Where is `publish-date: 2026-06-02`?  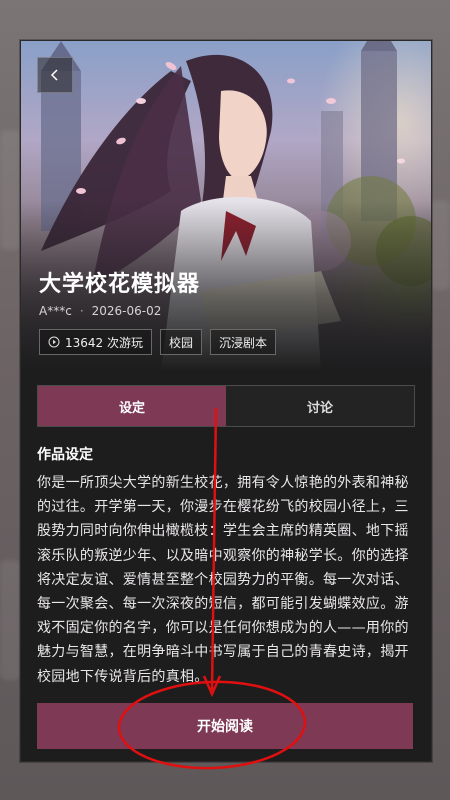 publish-date: 2026-06-02 is located at coordinates (126, 311).